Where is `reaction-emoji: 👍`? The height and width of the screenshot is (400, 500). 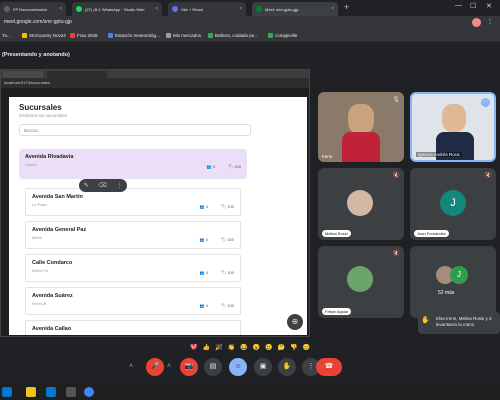
reaction-emoji: 👍 is located at coordinates (206, 349).